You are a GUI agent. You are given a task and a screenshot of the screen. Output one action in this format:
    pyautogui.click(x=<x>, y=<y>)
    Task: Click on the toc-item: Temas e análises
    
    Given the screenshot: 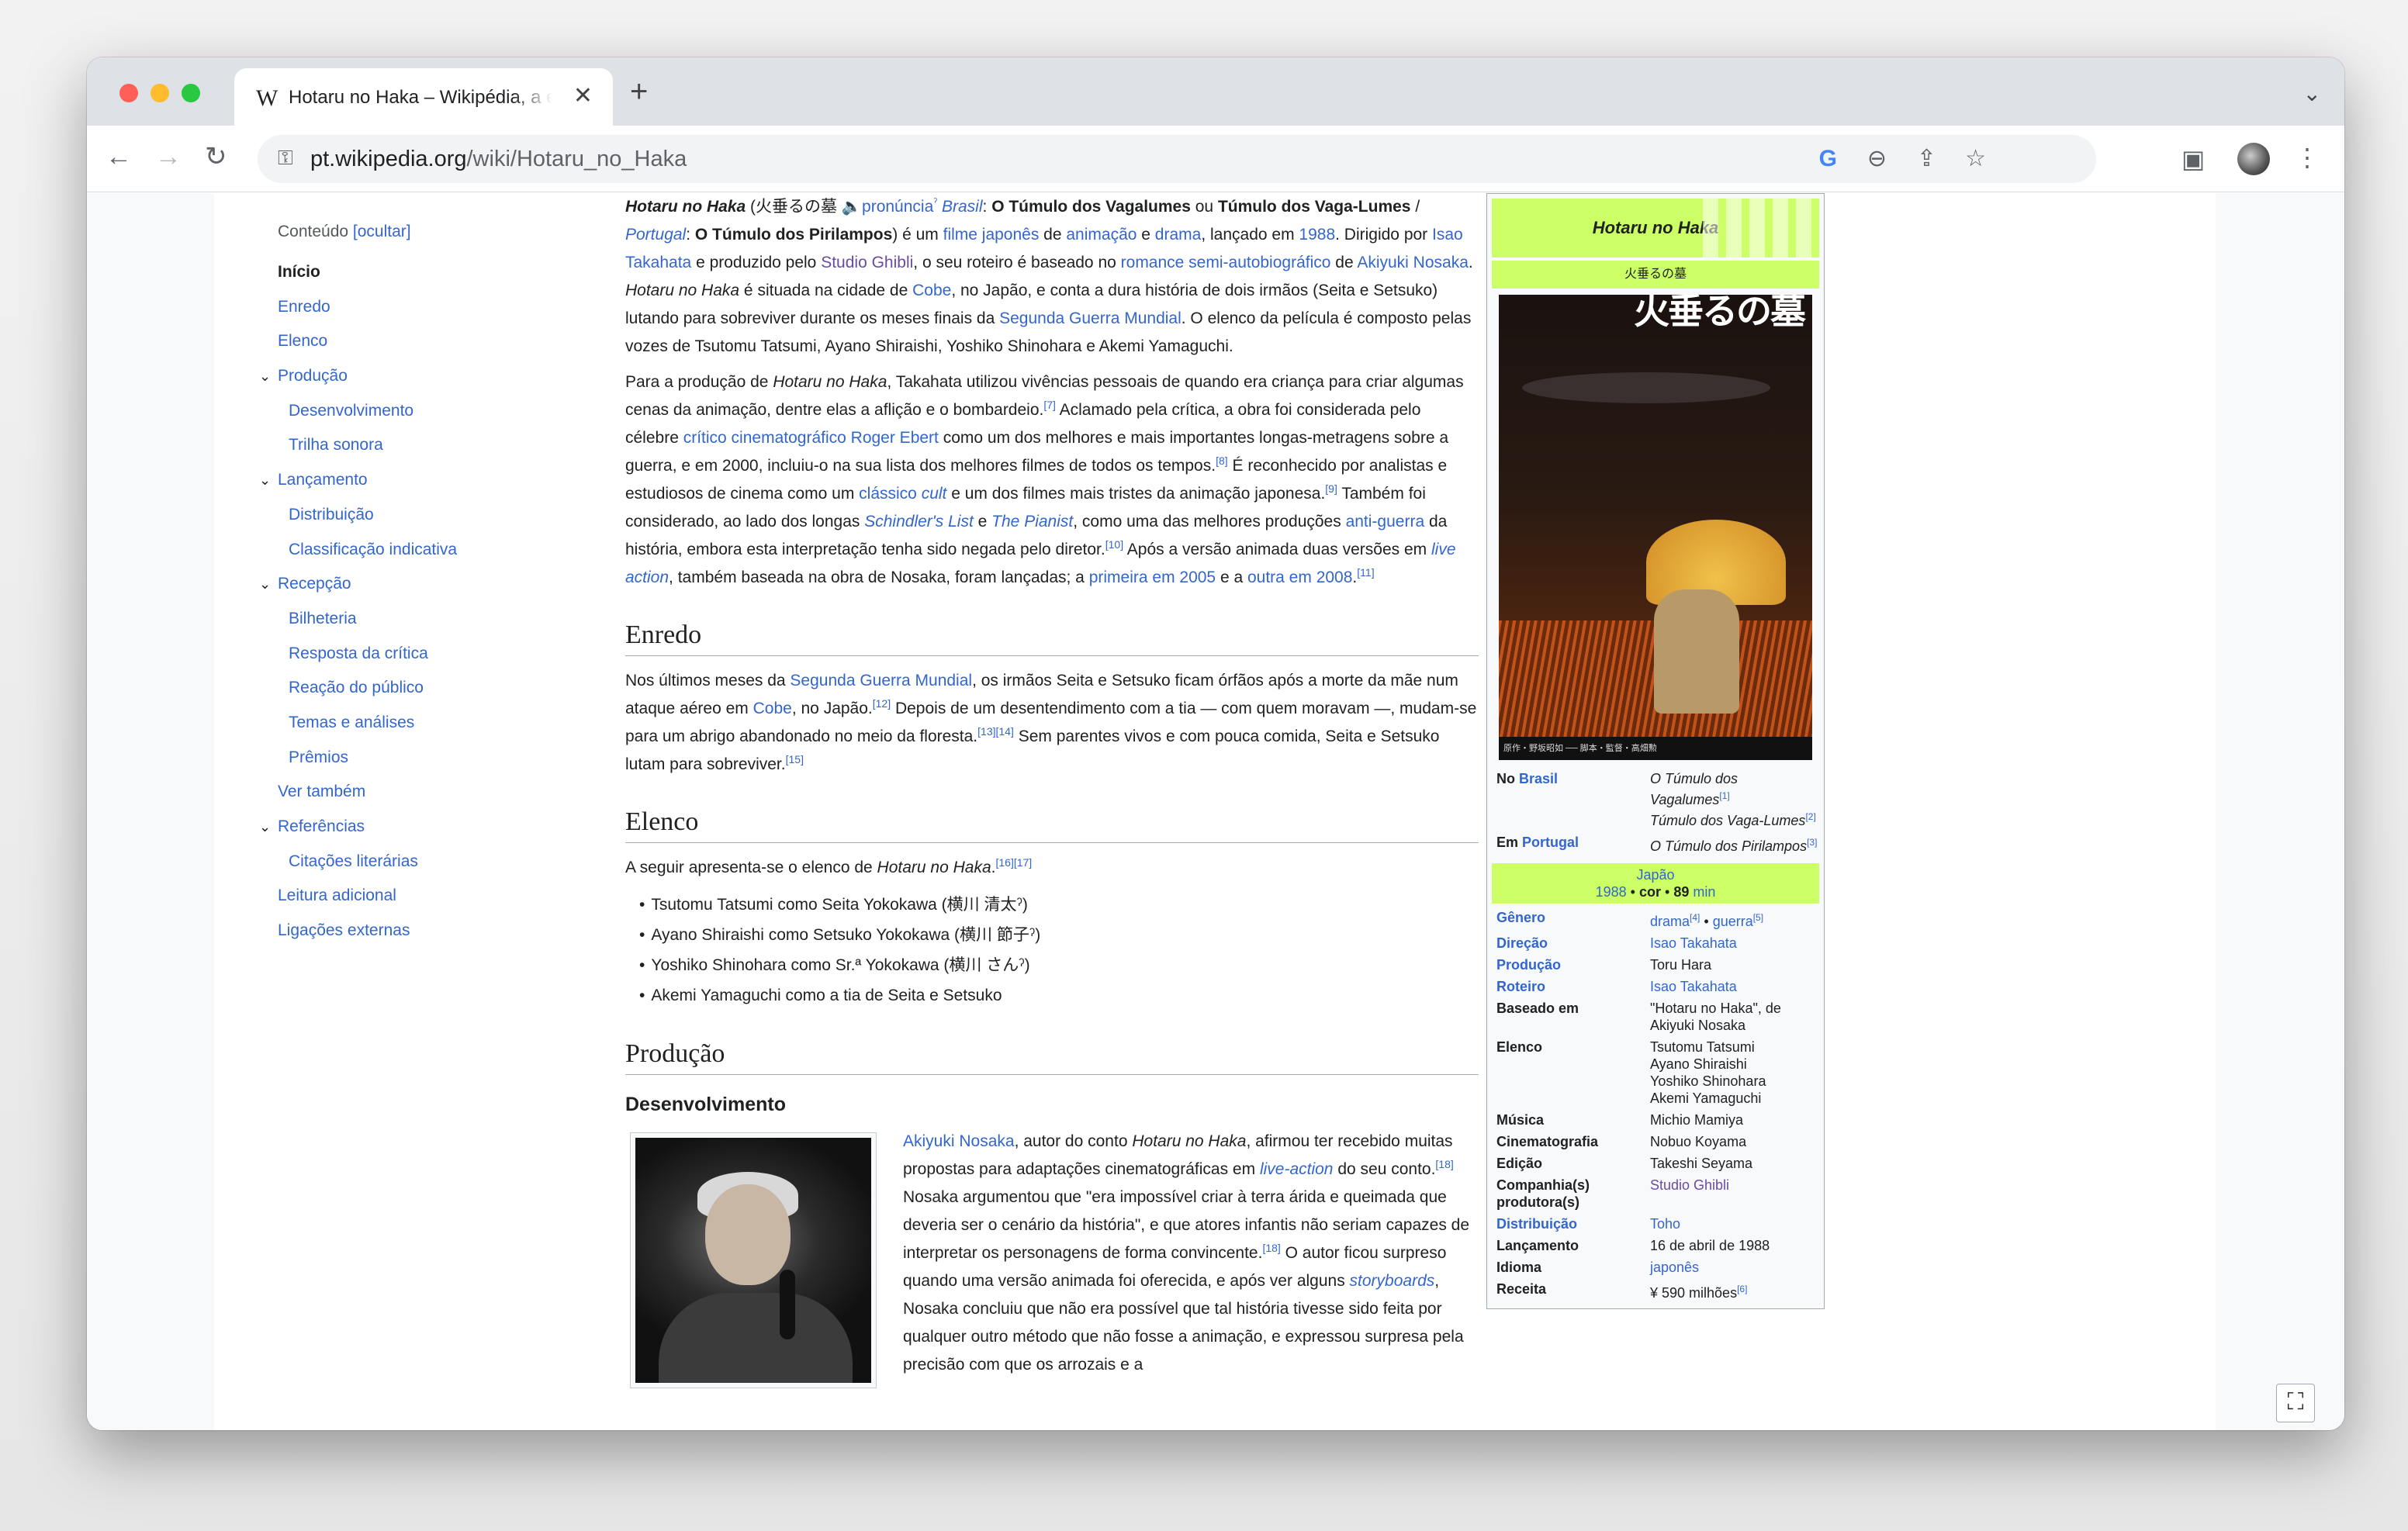 What is the action you would take?
    pyautogui.click(x=429, y=723)
    